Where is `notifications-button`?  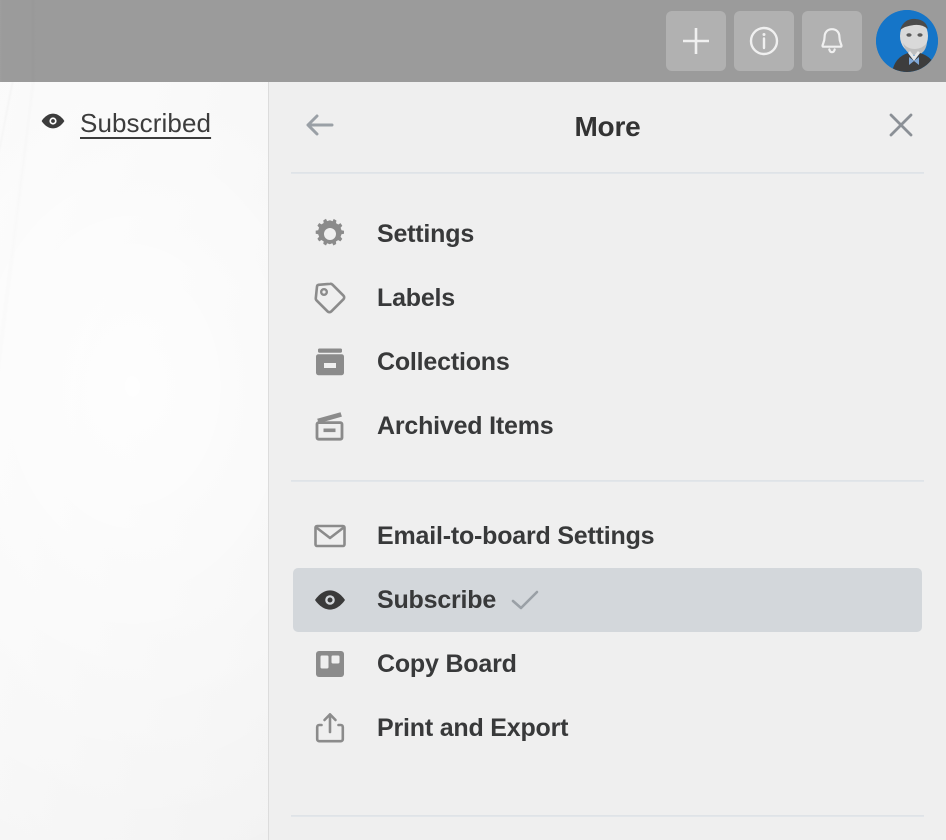
notifications-button is located at coordinates (832, 41).